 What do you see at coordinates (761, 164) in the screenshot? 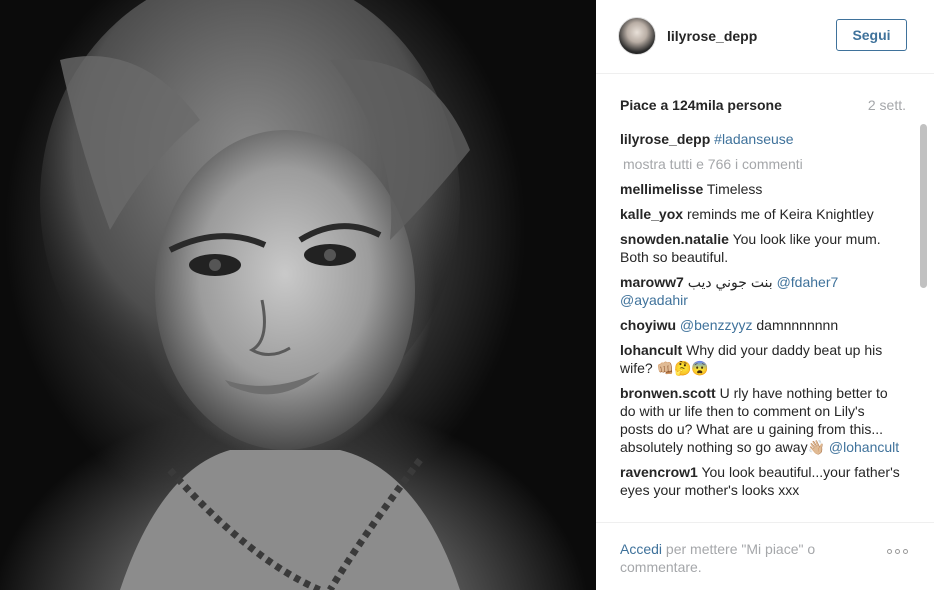
I see `view-all-comments-link: mostra tutti e 766 i commenti` at bounding box center [761, 164].